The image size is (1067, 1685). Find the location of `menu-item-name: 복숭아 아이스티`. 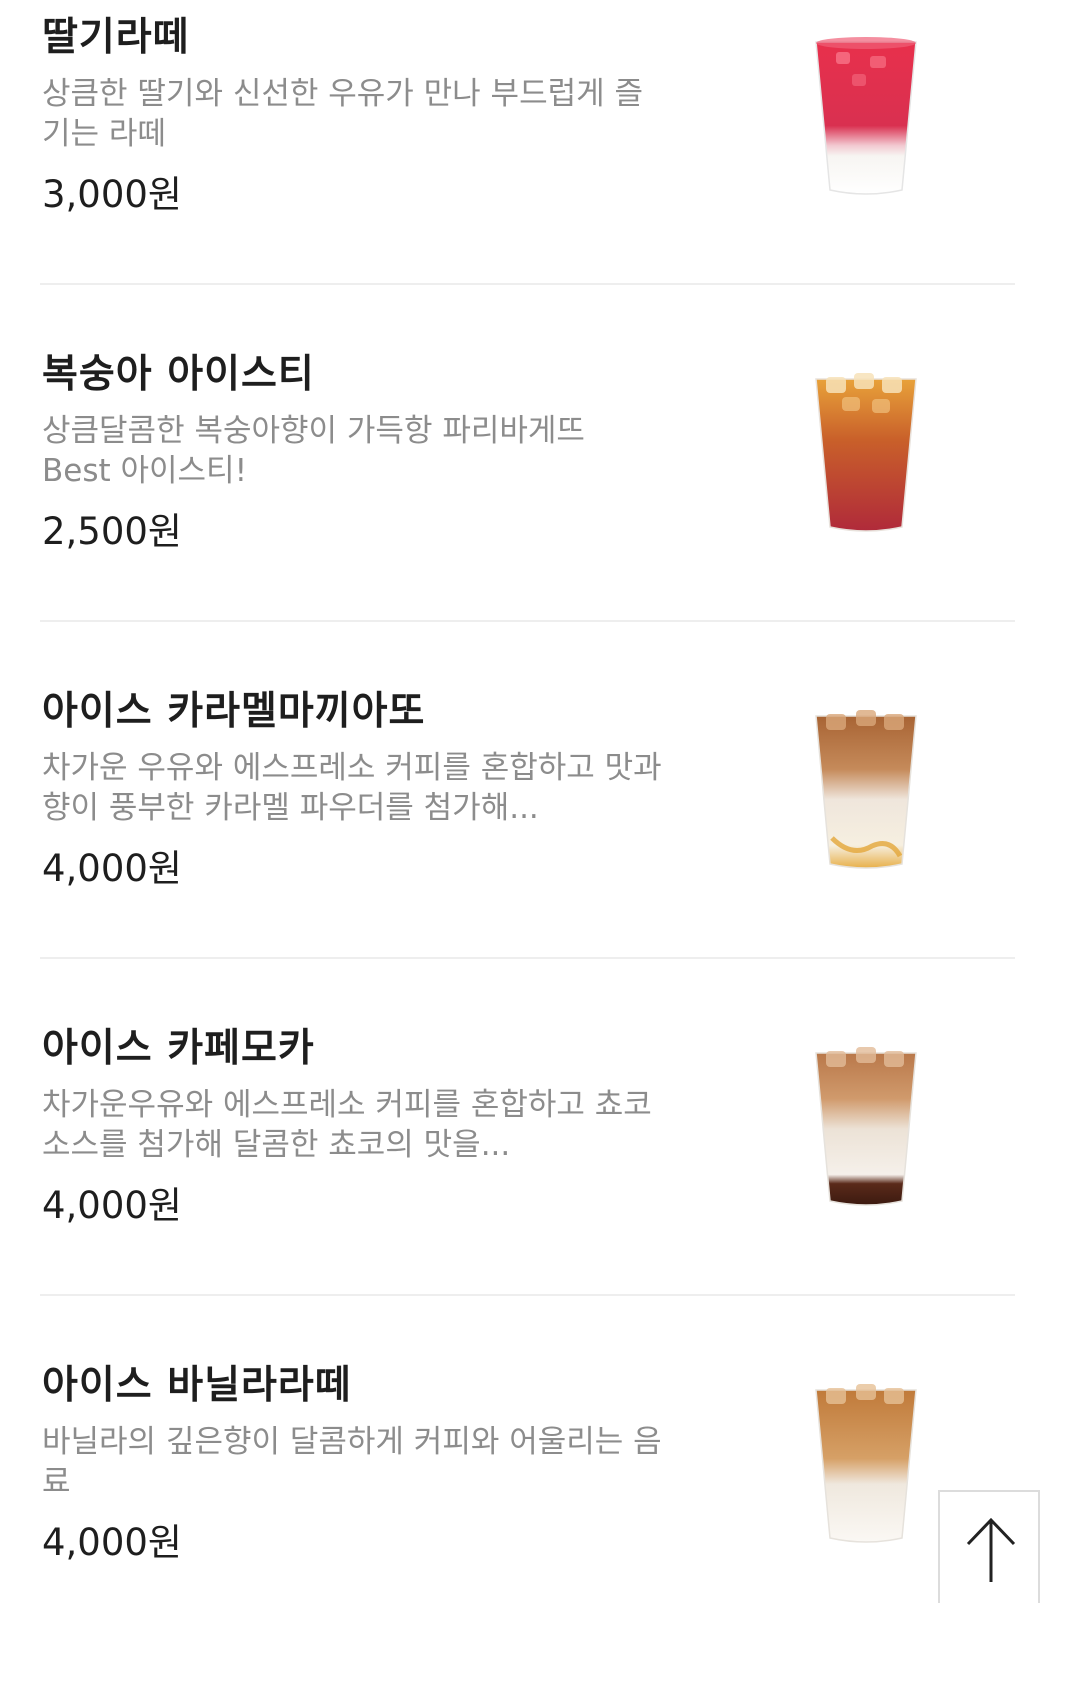

menu-item-name: 복숭아 아이스티 is located at coordinates (178, 374).